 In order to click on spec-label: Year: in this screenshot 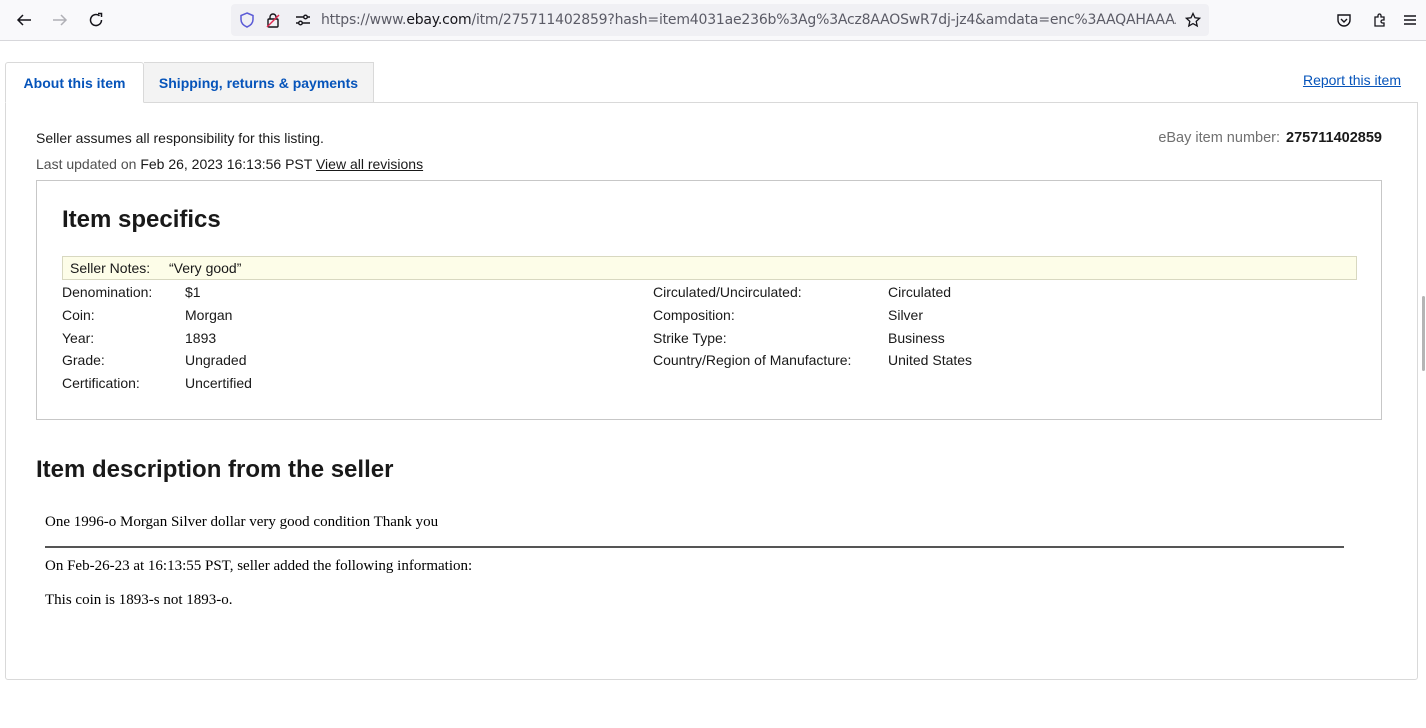, I will do `click(78, 338)`.